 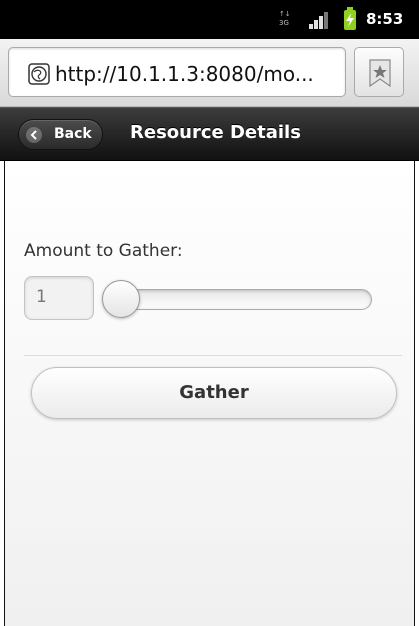 I want to click on clock-time: 8:53, so click(x=385, y=19).